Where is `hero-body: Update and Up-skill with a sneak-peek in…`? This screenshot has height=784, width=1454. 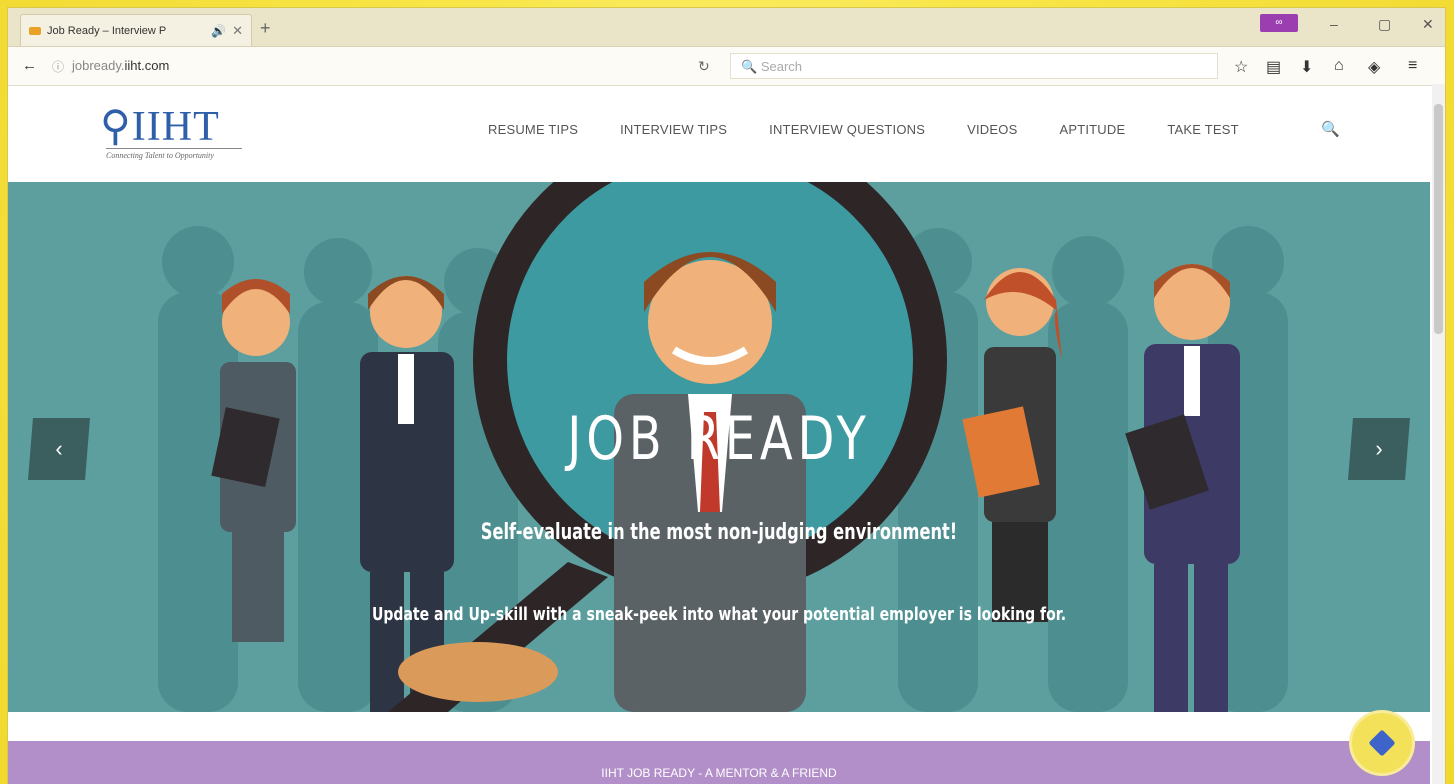
hero-body: Update and Up-skill with a sneak-peek in… is located at coordinates (719, 614).